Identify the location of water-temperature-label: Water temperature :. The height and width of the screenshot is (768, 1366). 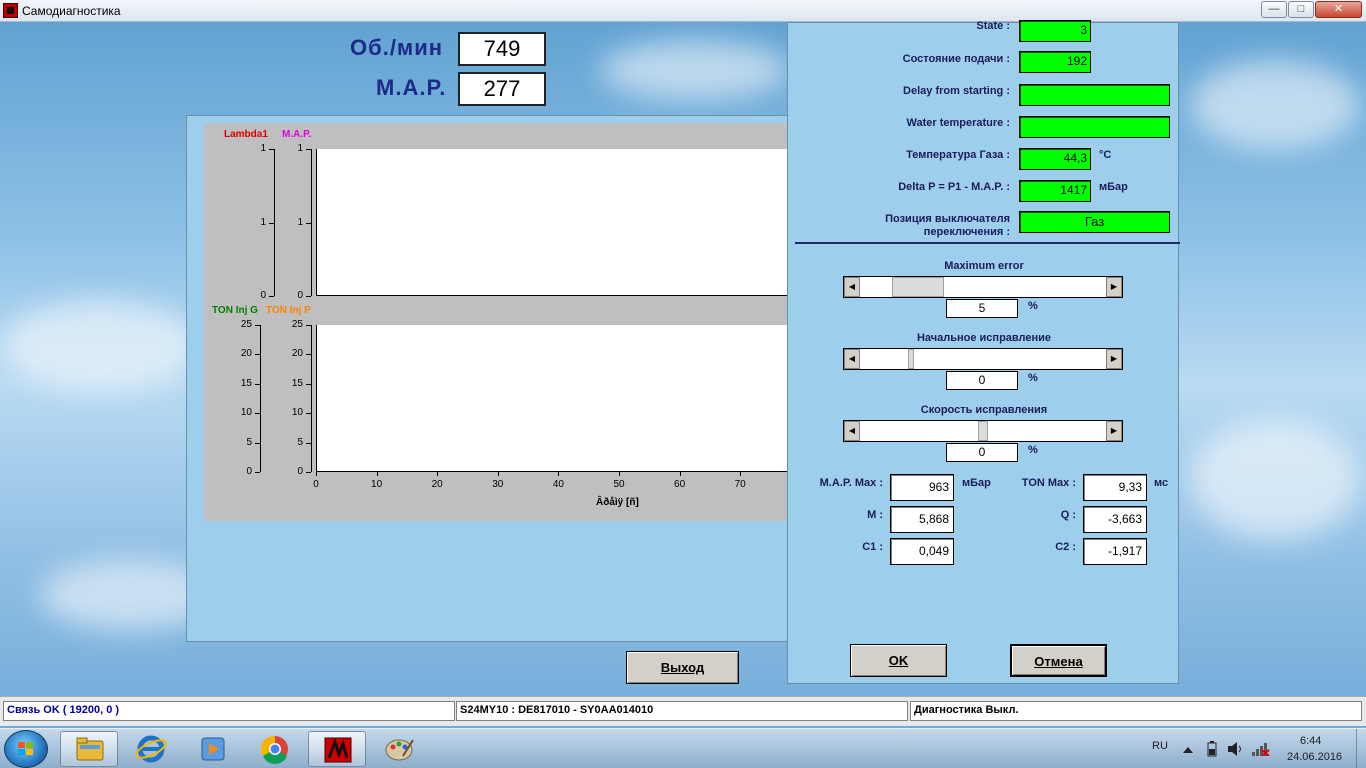
(958, 123).